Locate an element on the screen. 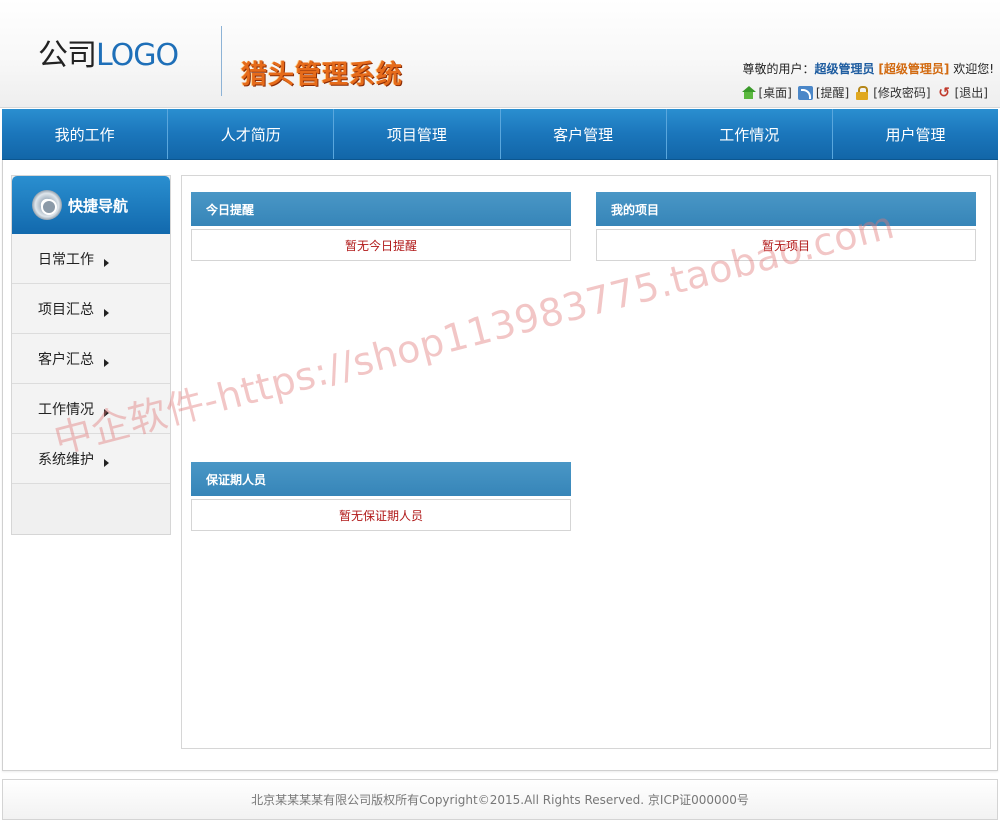 The image size is (1000, 822). quick-links: [桌面] [提醒] [修改密码] ↺ [退出] is located at coordinates (864, 93).